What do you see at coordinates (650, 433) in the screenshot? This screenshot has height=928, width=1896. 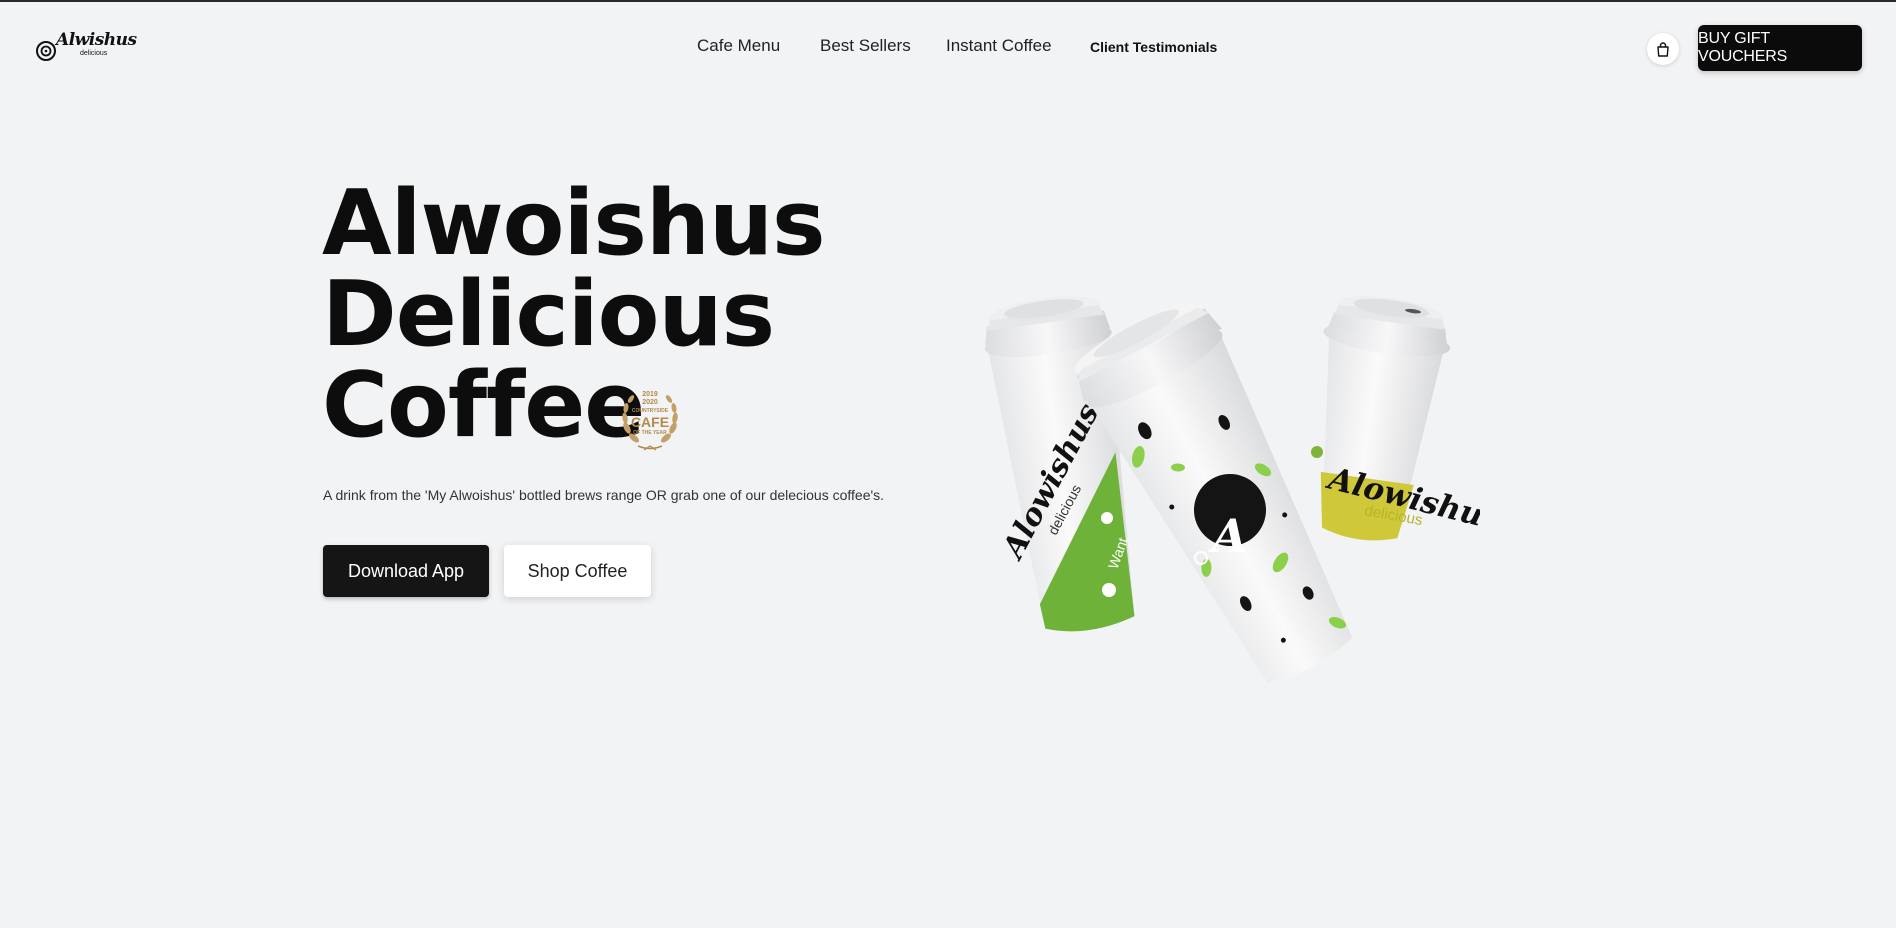 I see `award-line-2: OF THE YEAR` at bounding box center [650, 433].